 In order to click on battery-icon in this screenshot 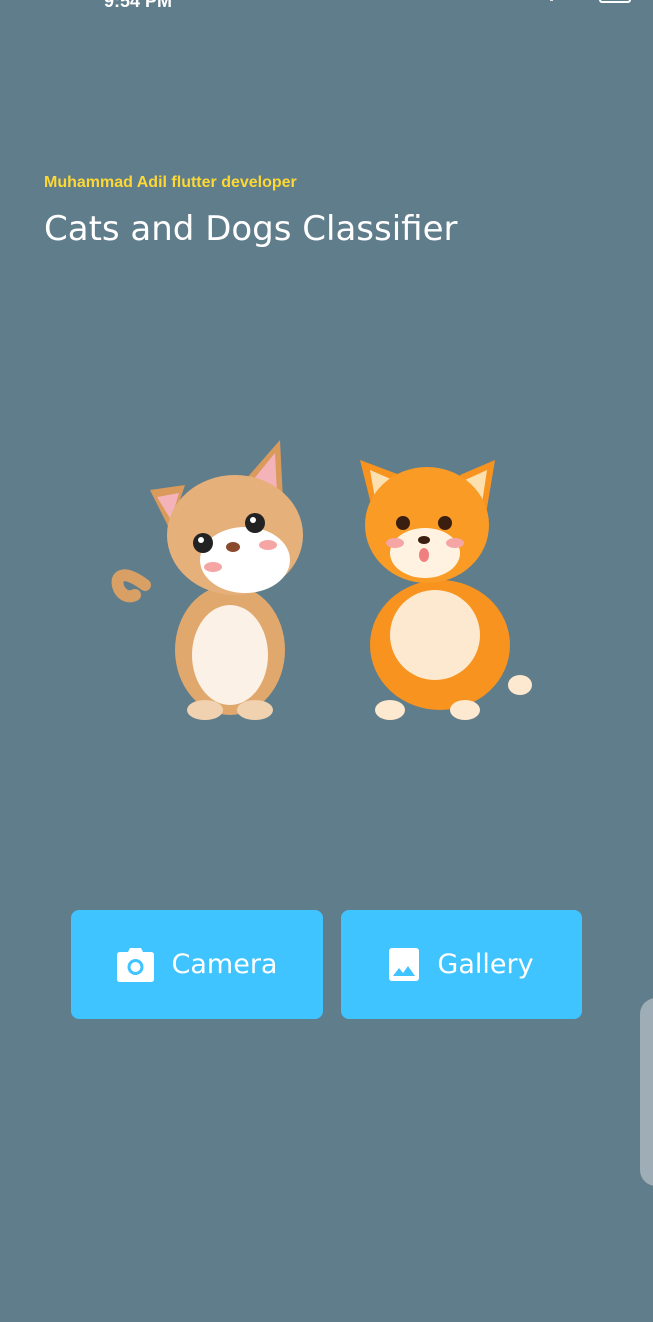, I will do `click(615, 1)`.